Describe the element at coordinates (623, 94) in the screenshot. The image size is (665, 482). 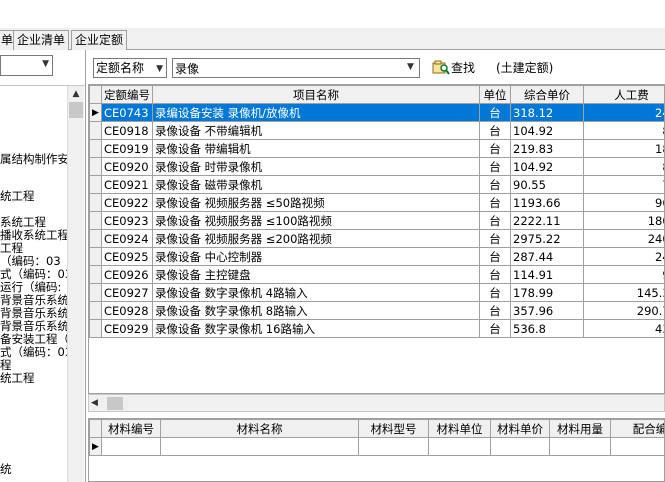
I see `column-header: 人工费` at that location.